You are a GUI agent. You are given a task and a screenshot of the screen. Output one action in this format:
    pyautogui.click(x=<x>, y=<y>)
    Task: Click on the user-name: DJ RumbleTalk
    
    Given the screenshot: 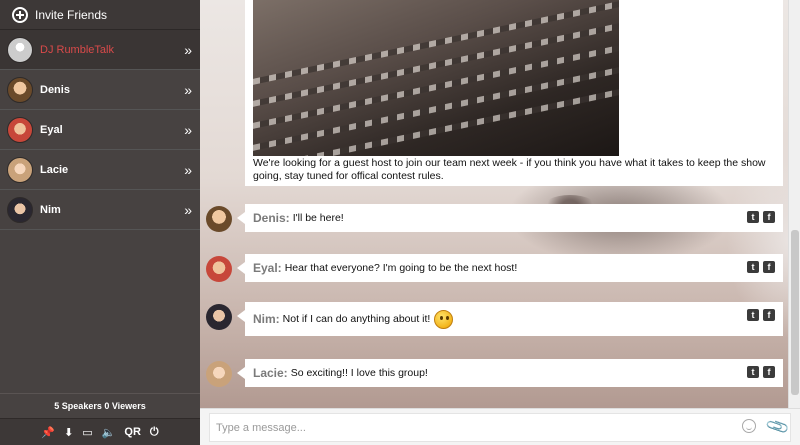 What is the action you would take?
    pyautogui.click(x=77, y=49)
    